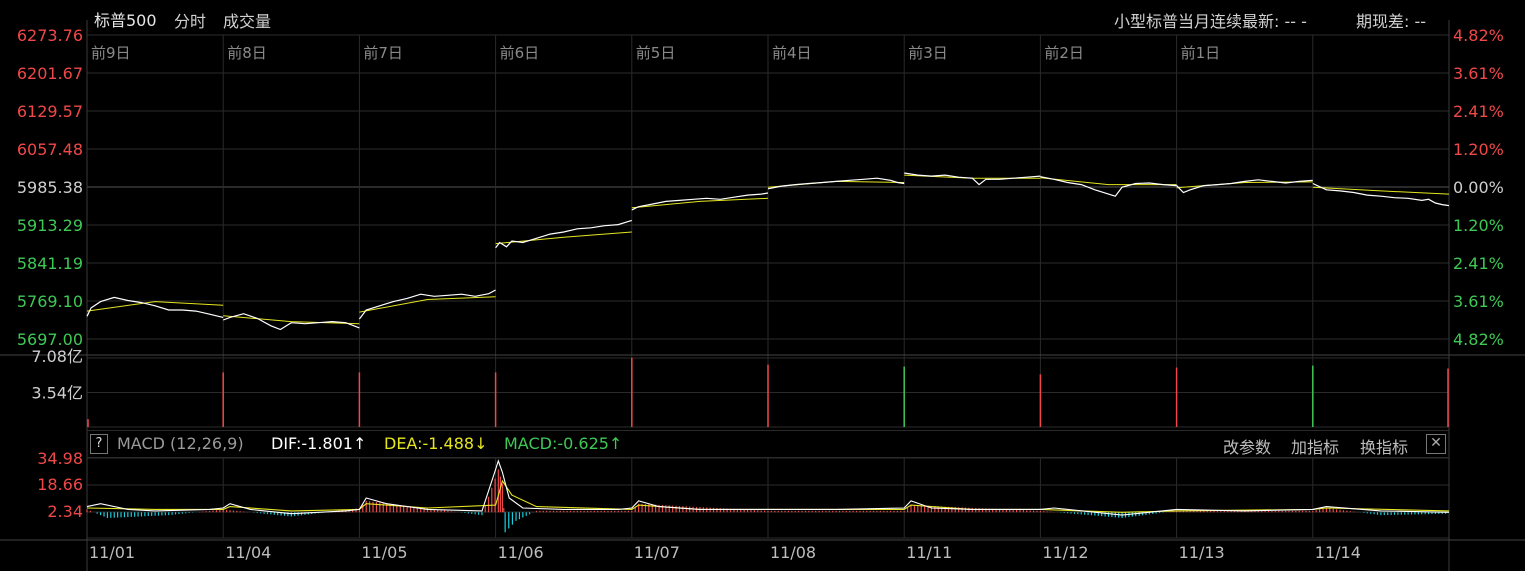  What do you see at coordinates (50, 187) in the screenshot?
I see `price-tick-label: 5985.38` at bounding box center [50, 187].